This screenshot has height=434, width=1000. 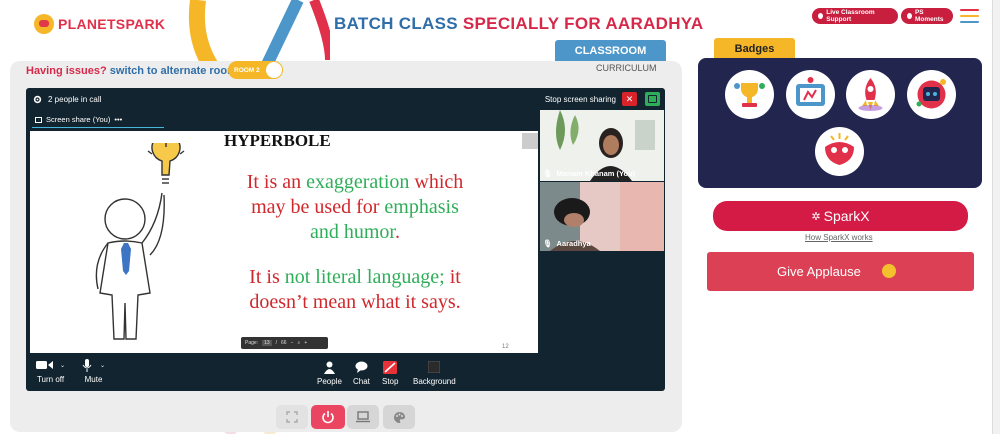 I want to click on camera-icon: ⌄, so click(x=50, y=365).